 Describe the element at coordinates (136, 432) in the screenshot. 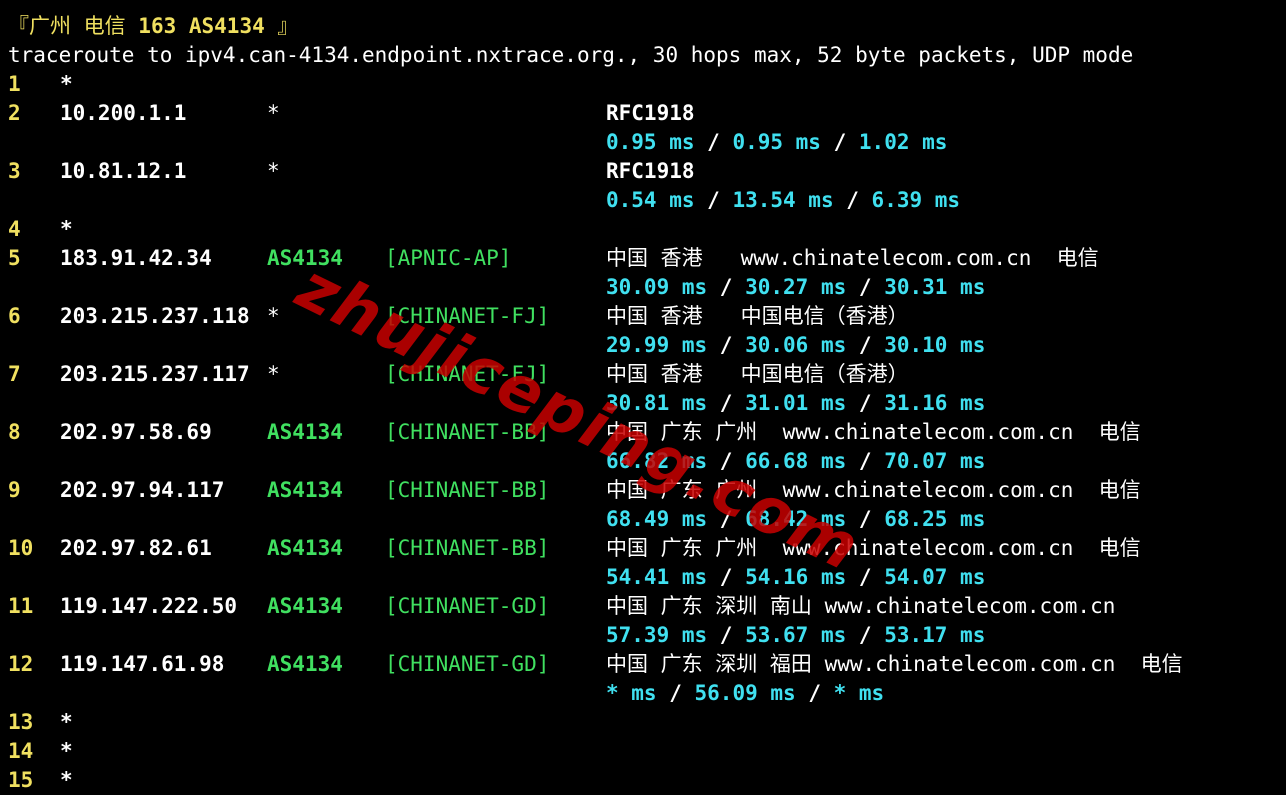

I see `hop-ip: 202.97.58.69` at that location.